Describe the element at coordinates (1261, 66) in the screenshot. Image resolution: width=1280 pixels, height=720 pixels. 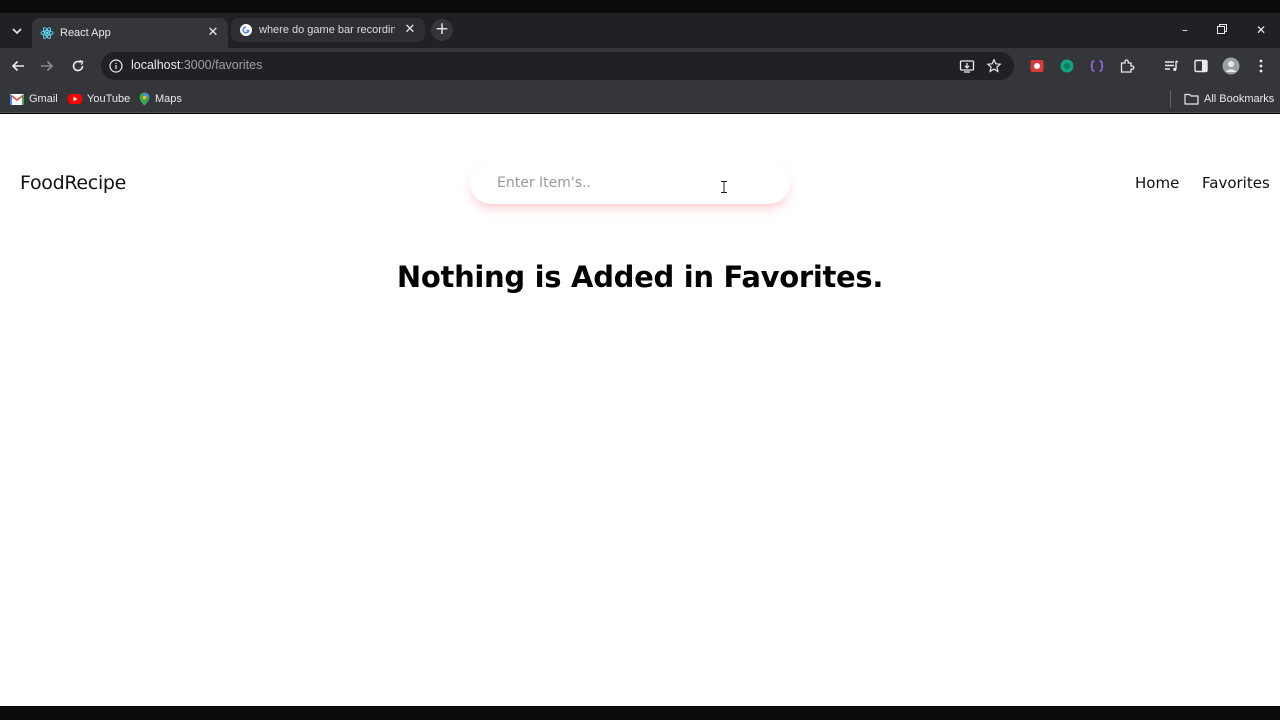
I see `kebab-menu-icon` at that location.